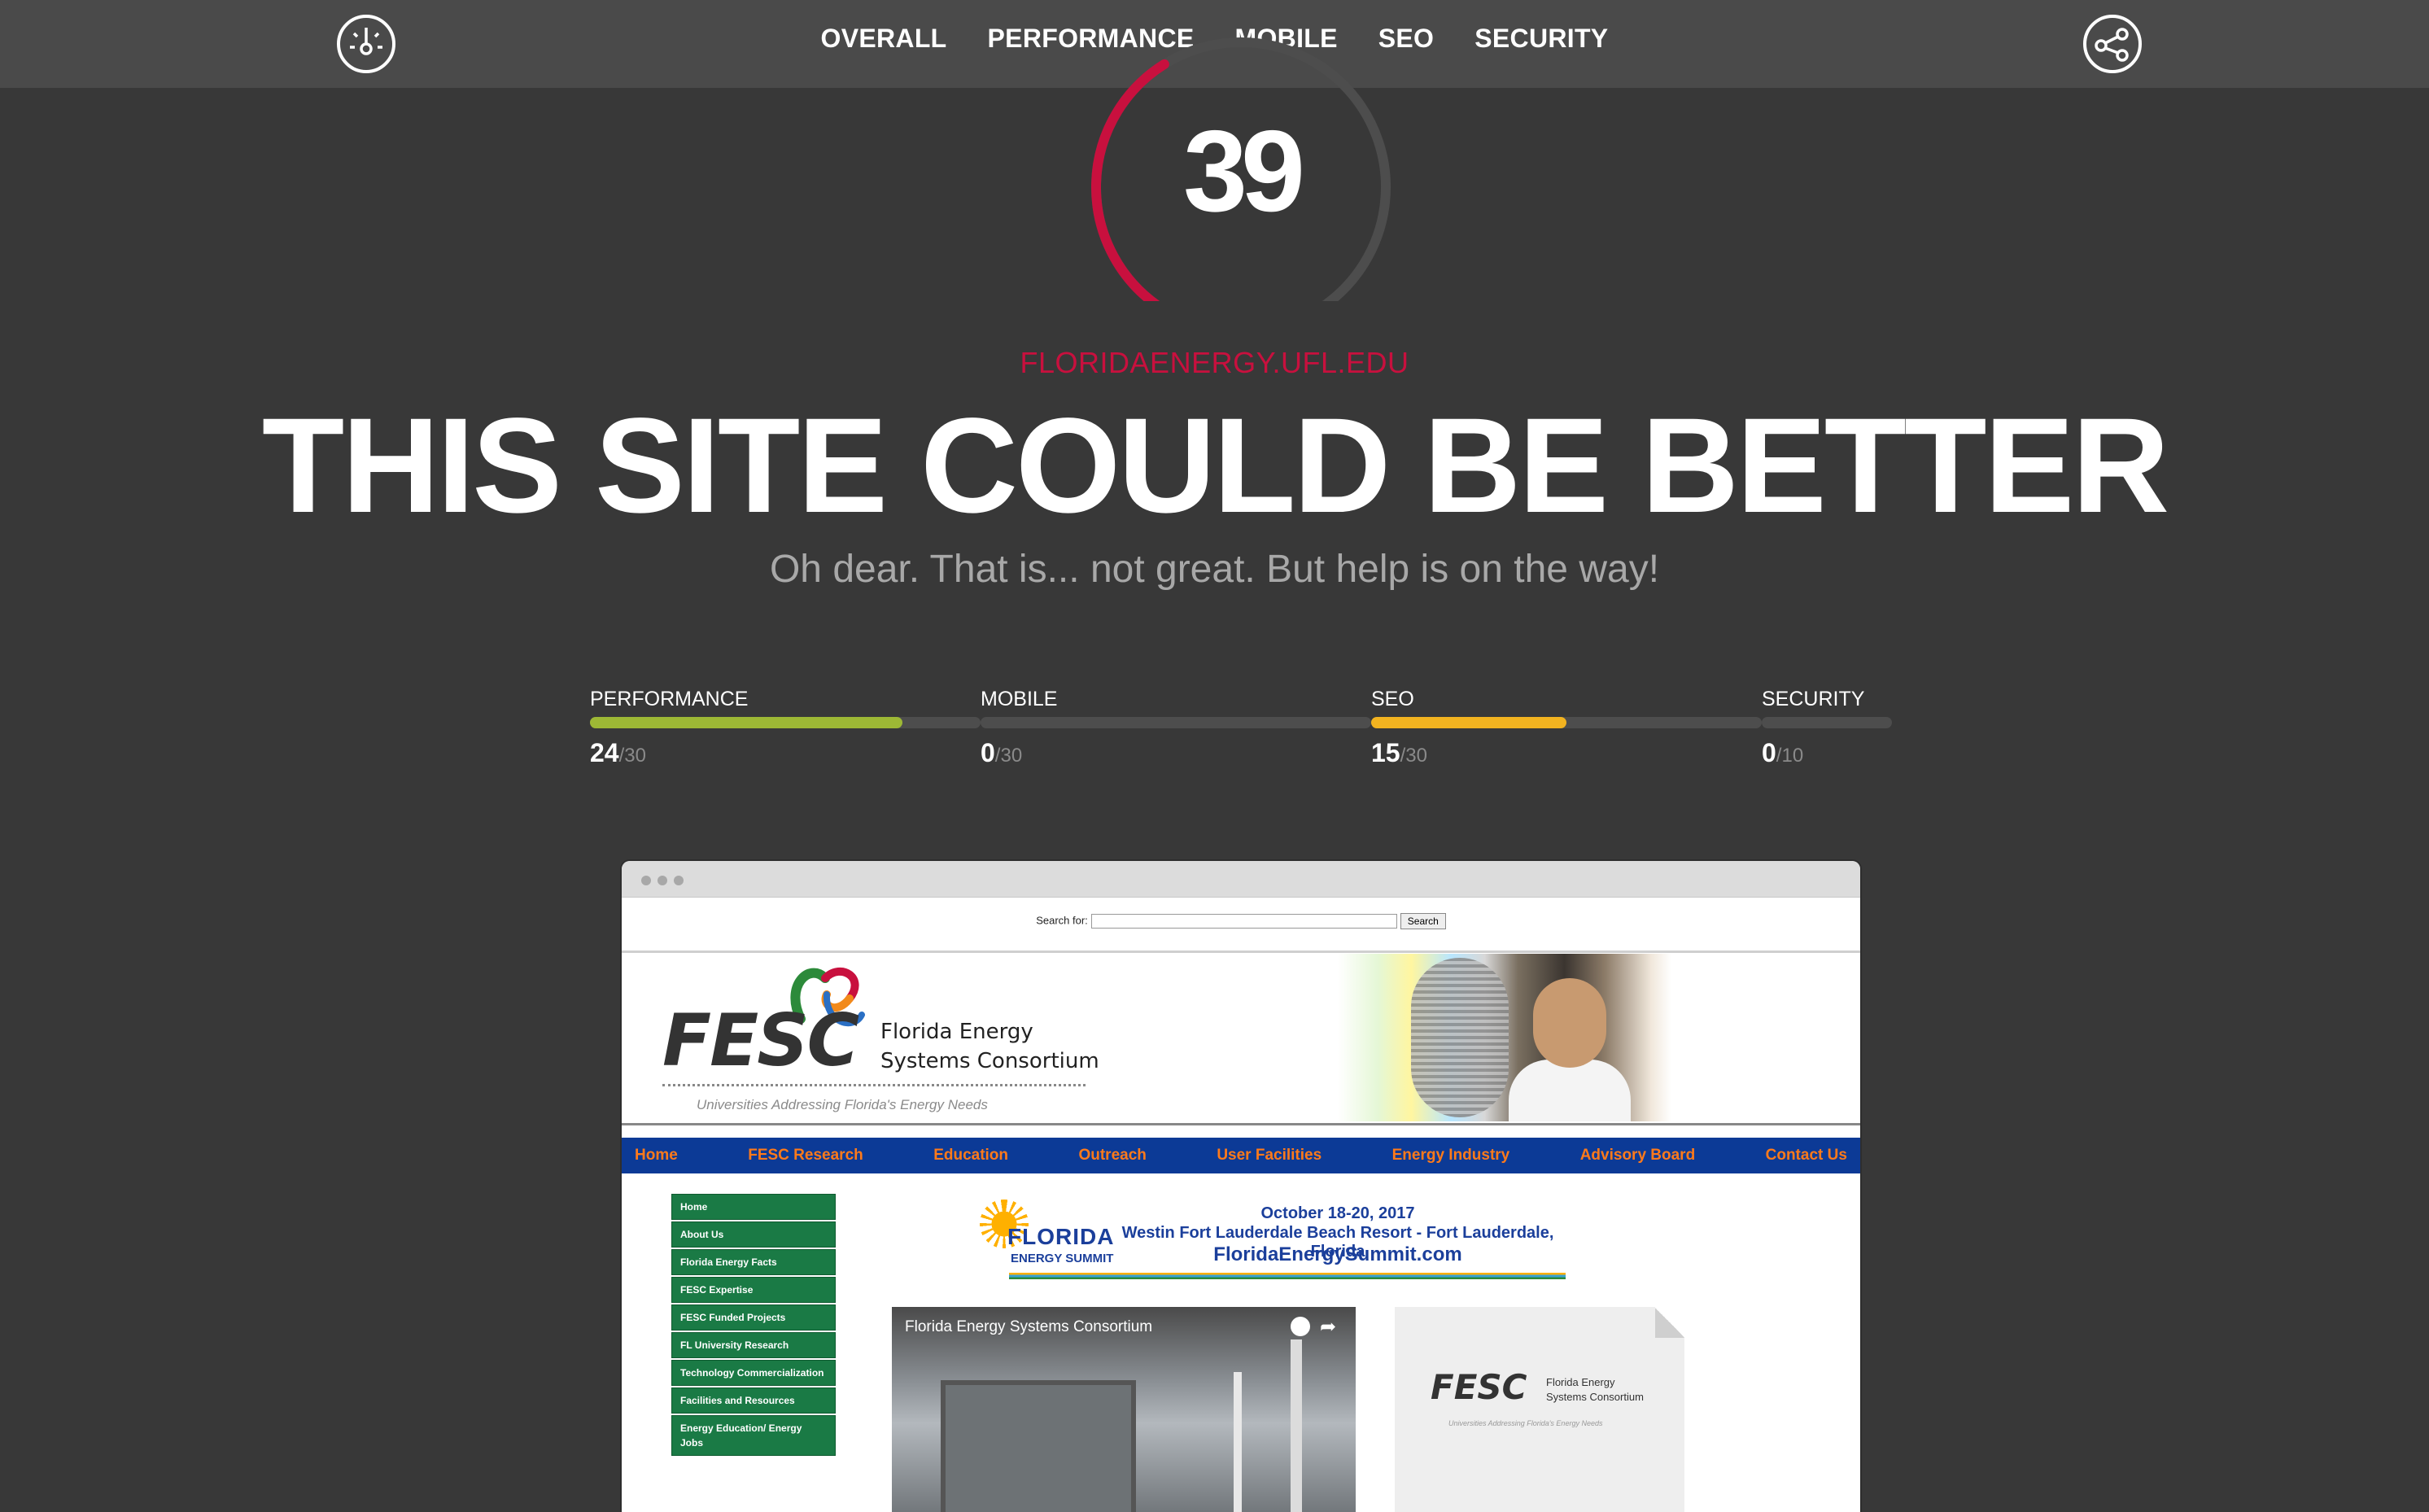  Describe the element at coordinates (1241, 879) in the screenshot. I see `browser-chrome` at that location.